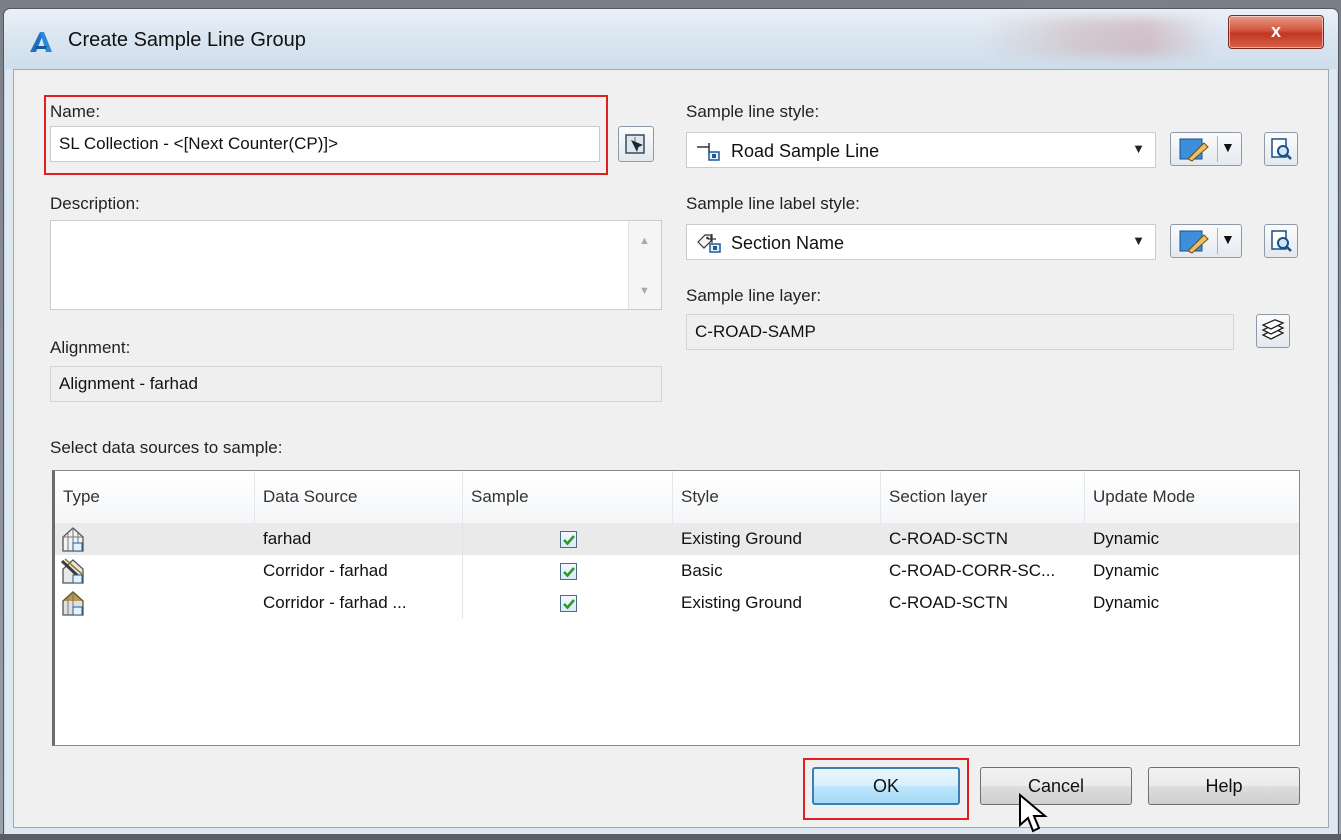 The width and height of the screenshot is (1341, 840). Describe the element at coordinates (1192, 497) in the screenshot. I see `column-header-update-mode: Update Mode` at that location.